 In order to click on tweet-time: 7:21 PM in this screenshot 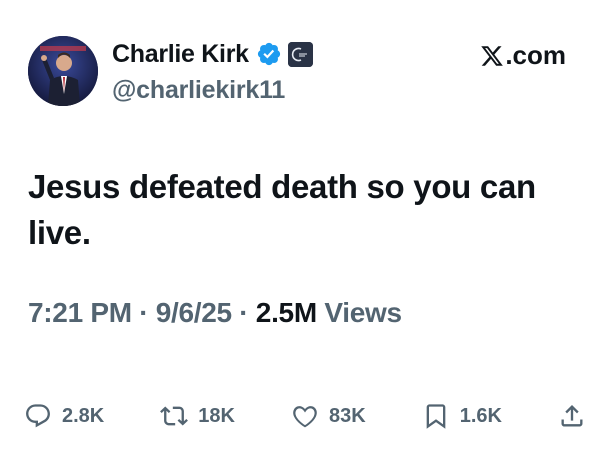, I will do `click(80, 312)`.